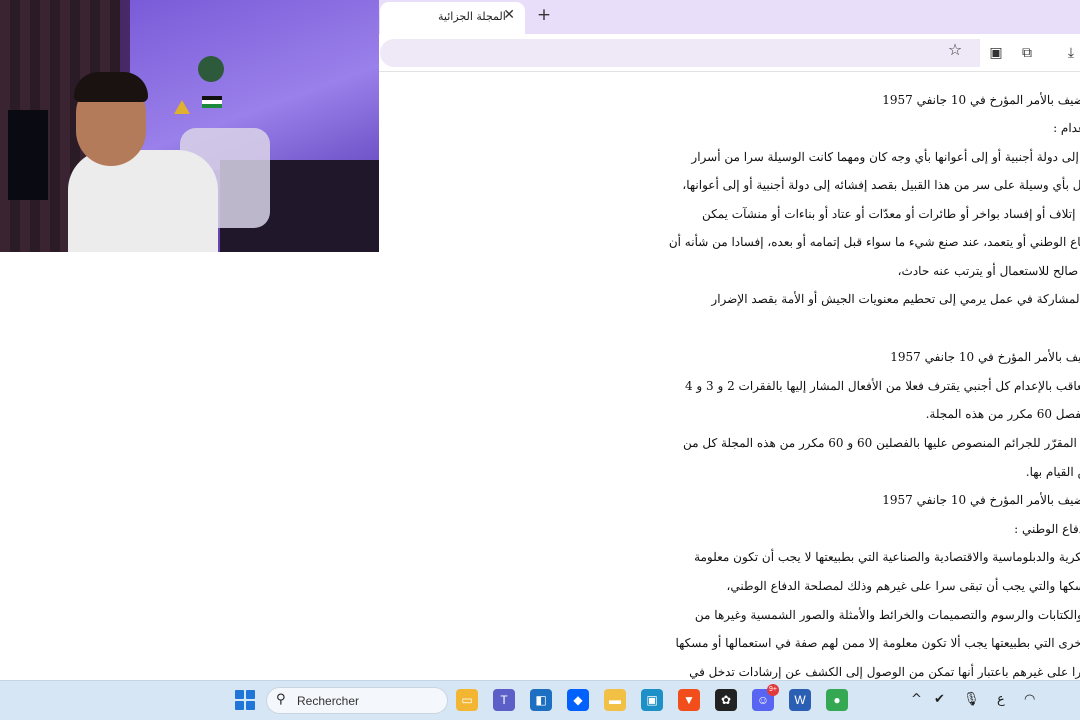 The width and height of the screenshot is (1080, 720). Describe the element at coordinates (837, 700) in the screenshot. I see `chrome-icon: ●` at that location.